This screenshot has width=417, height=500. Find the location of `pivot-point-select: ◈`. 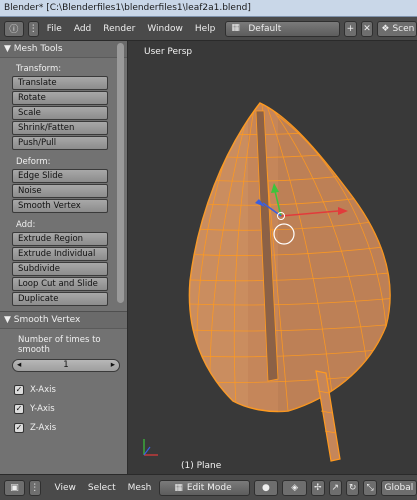

pivot-point-select: ◈ is located at coordinates (295, 487).